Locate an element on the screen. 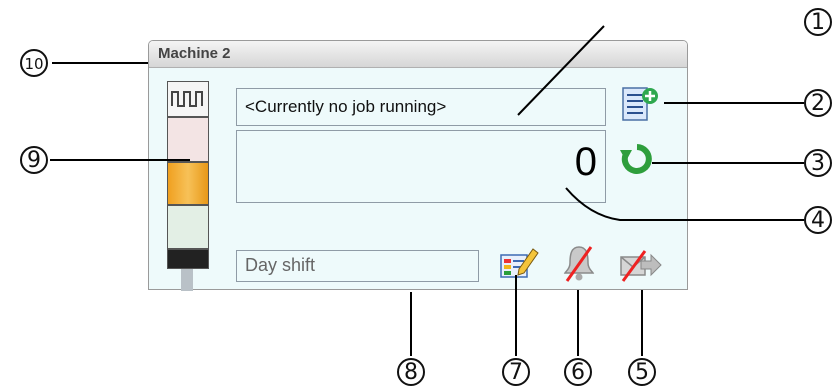  pulse-icon is located at coordinates (187, 99).